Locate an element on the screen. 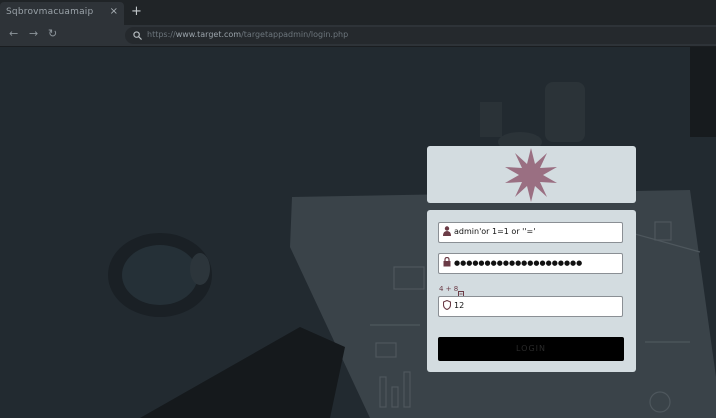 Image resolution: width=716 pixels, height=418 pixels. star-logo-icon is located at coordinates (531, 175).